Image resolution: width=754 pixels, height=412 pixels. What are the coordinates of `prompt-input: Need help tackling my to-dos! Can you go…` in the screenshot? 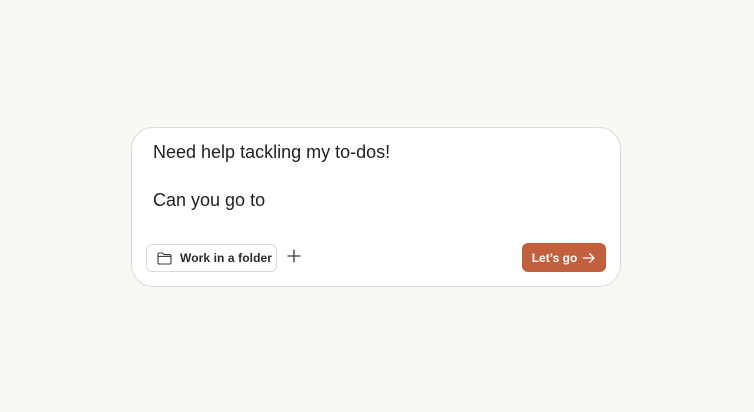 It's located at (373, 176).